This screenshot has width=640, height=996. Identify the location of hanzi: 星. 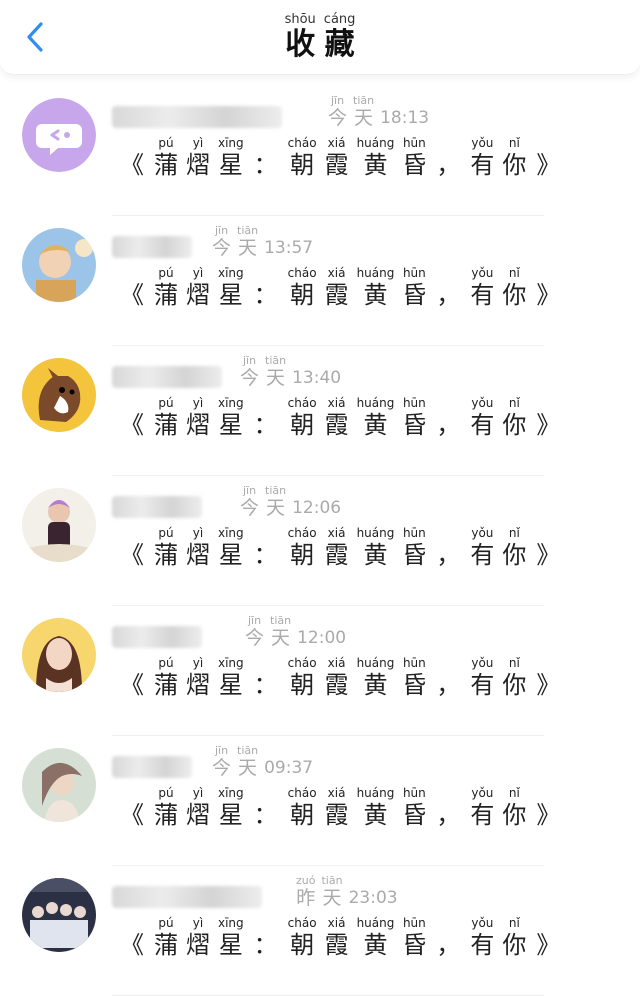
(230, 555).